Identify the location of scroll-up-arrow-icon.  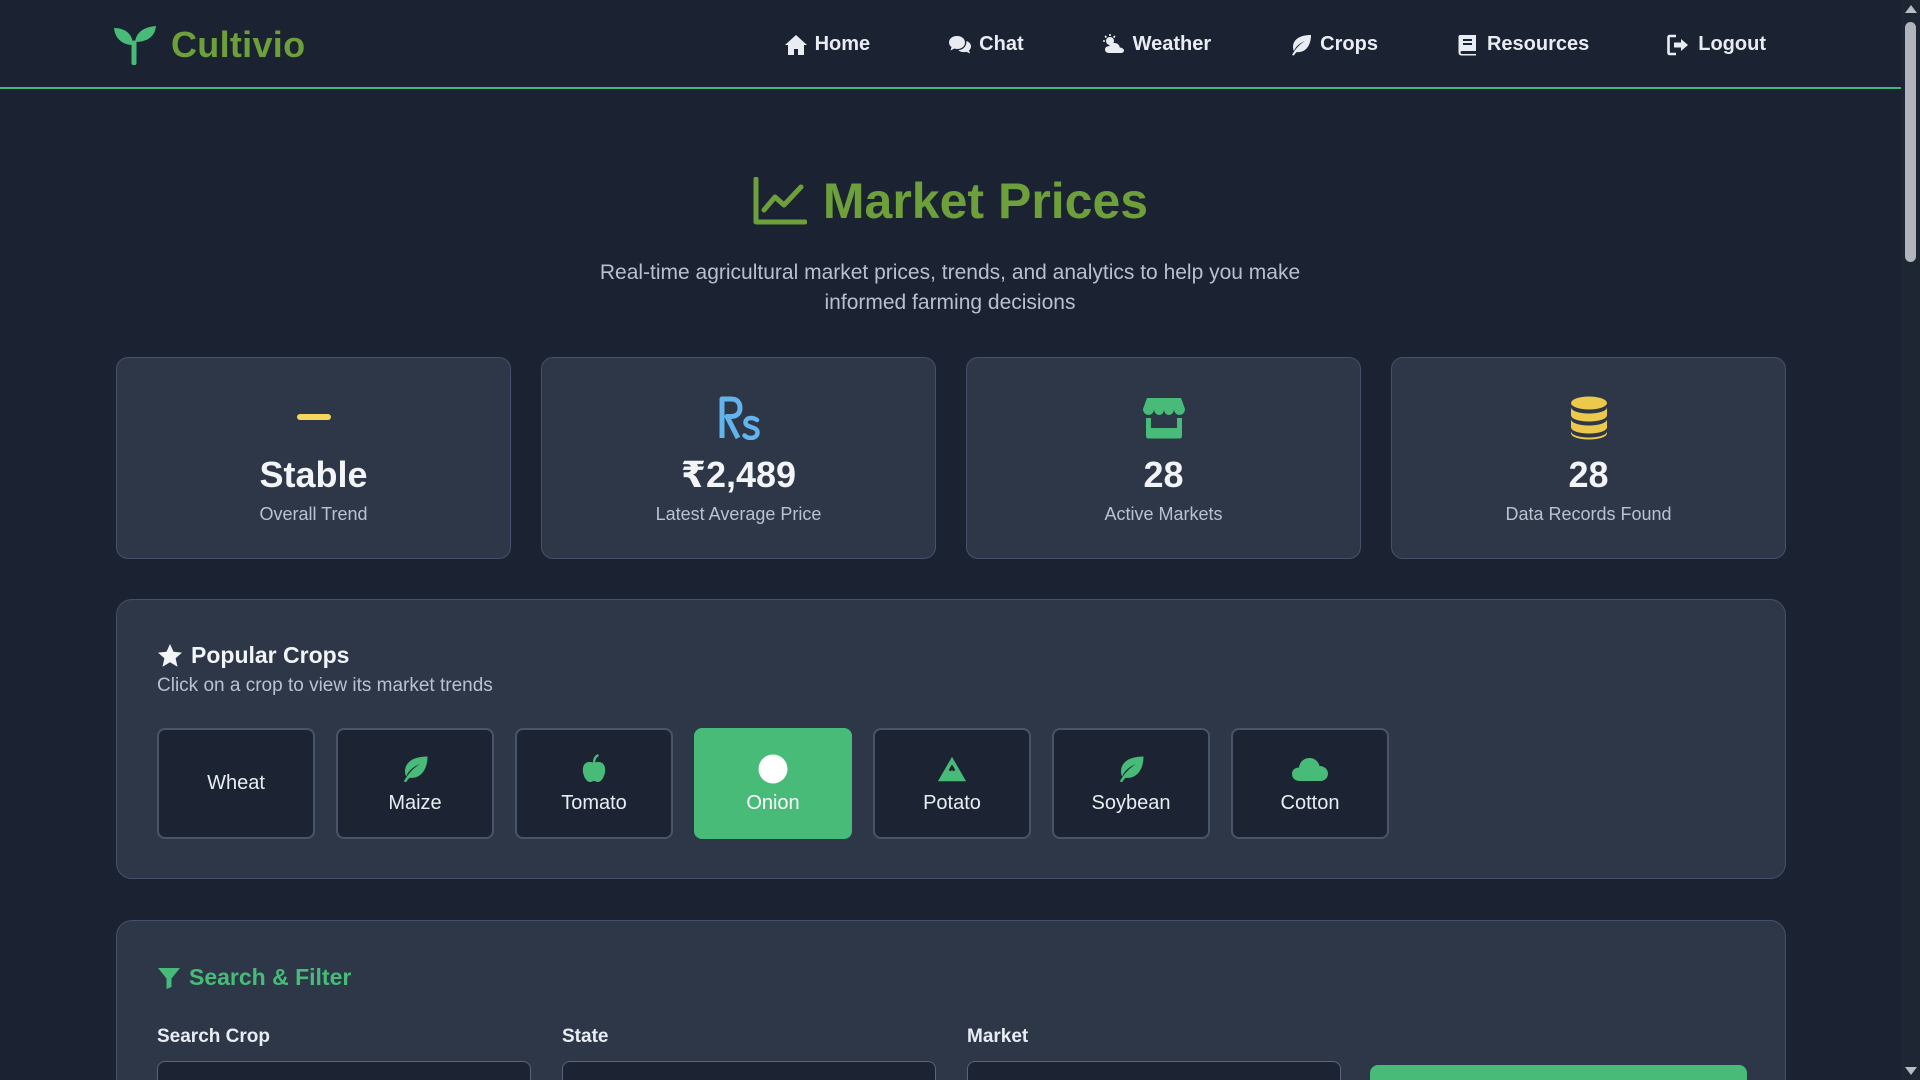
(1911, 9).